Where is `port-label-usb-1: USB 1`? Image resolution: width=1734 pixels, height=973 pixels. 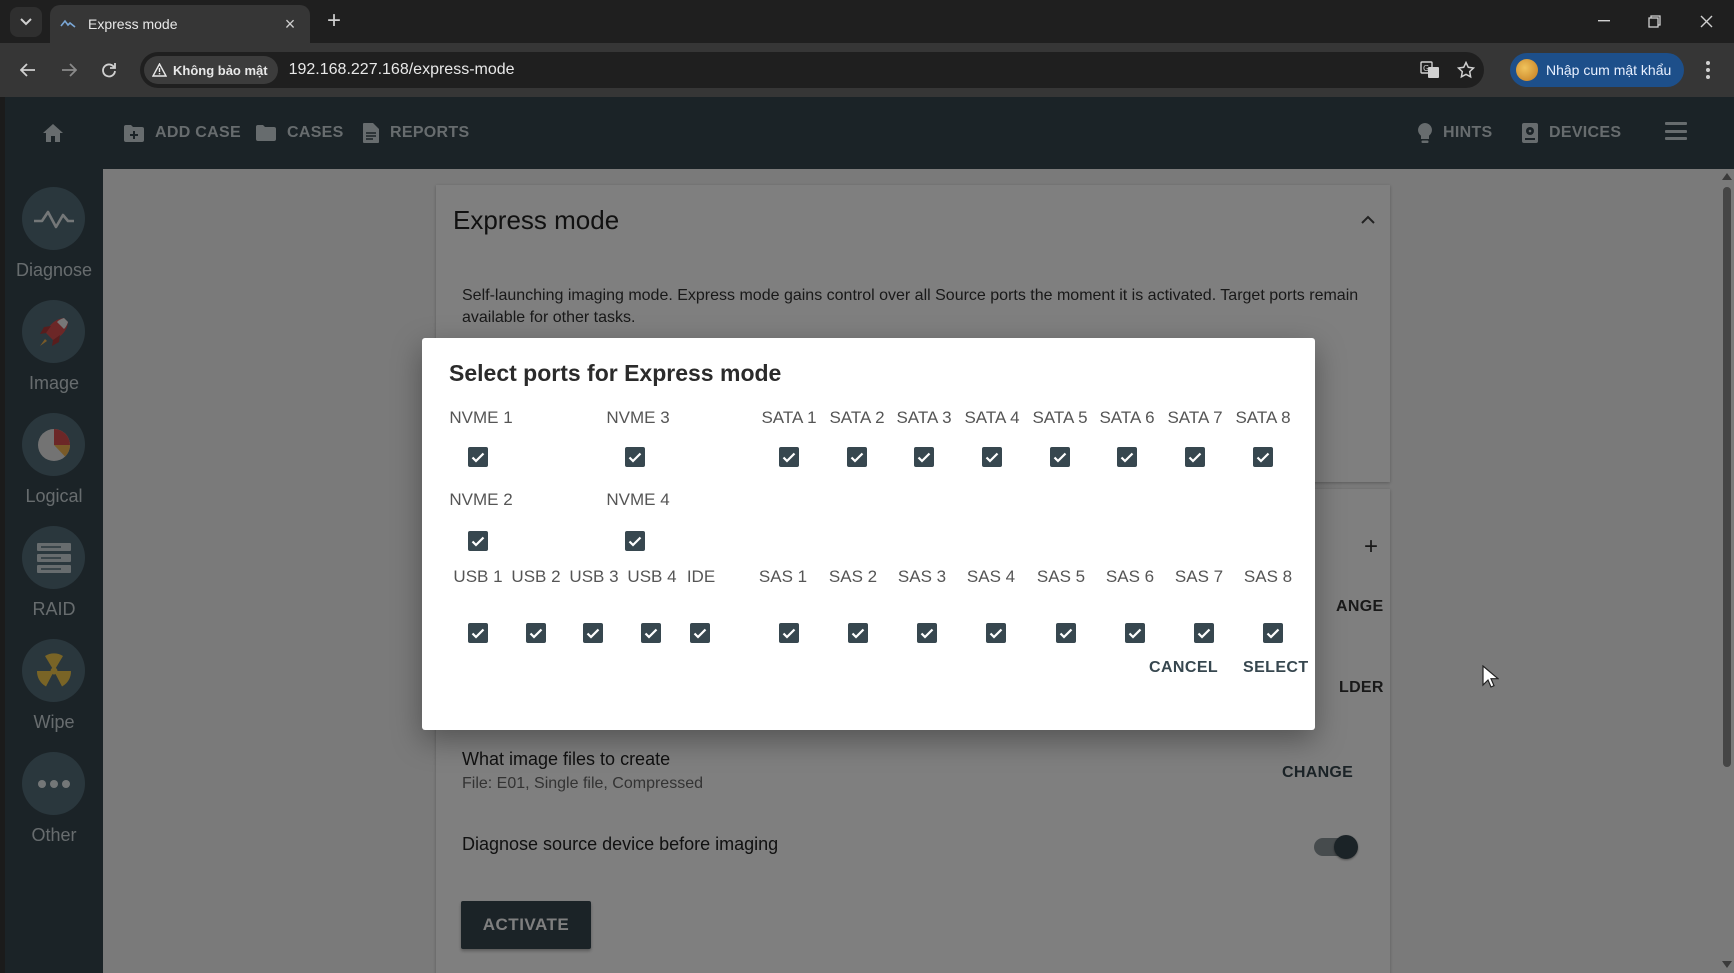
port-label-usb-1: USB 1 is located at coordinates (478, 576).